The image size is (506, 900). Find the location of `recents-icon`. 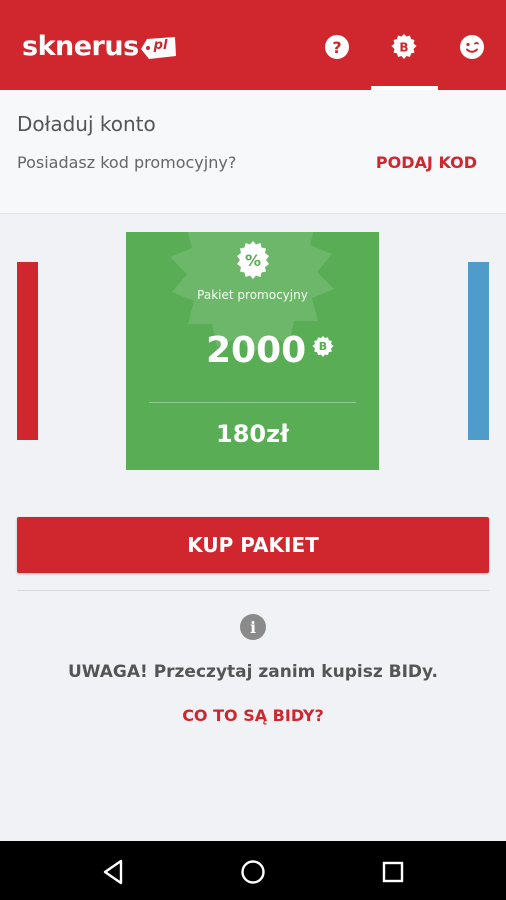

recents-icon is located at coordinates (393, 872).